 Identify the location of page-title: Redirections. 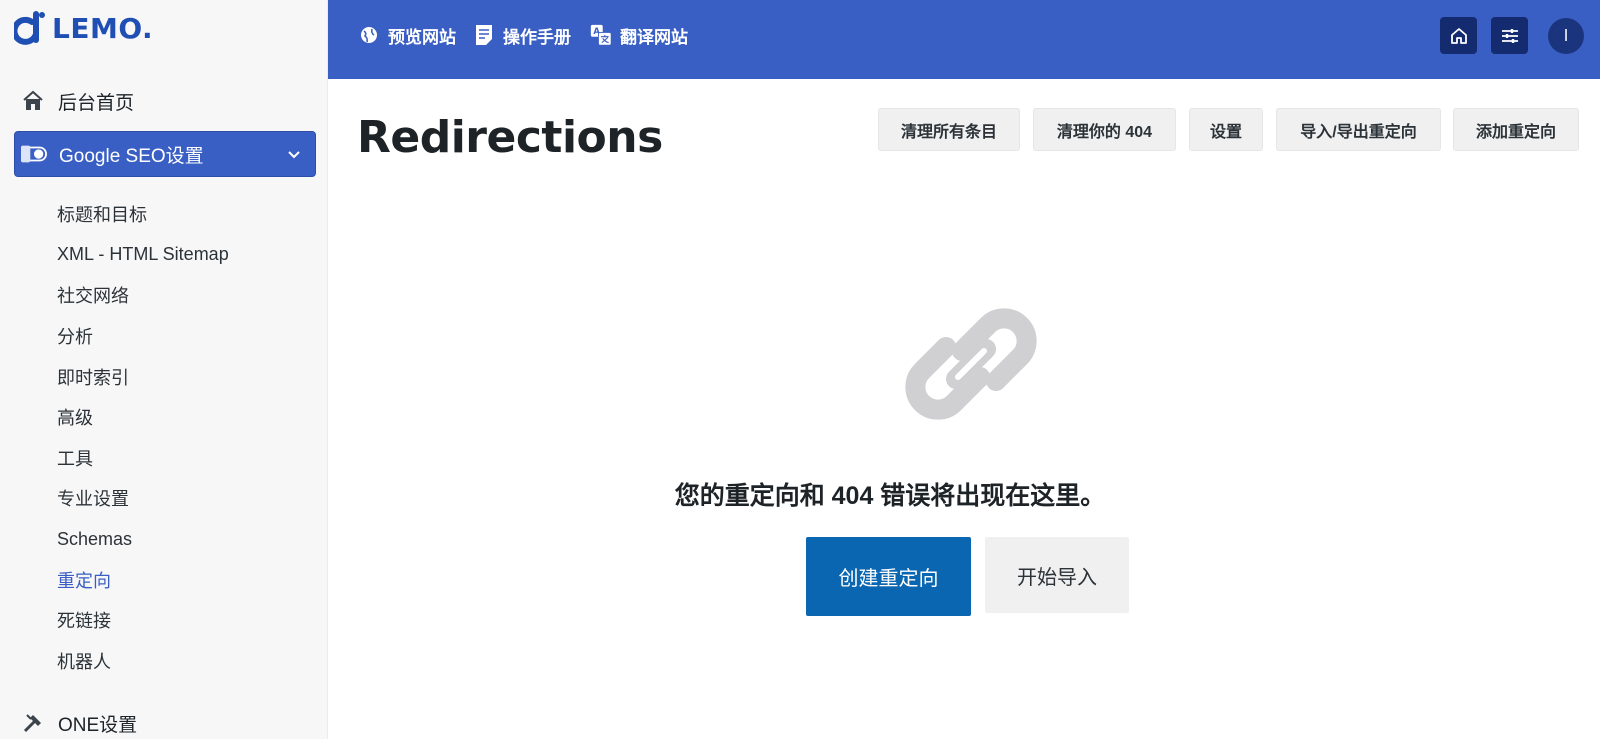
(510, 137).